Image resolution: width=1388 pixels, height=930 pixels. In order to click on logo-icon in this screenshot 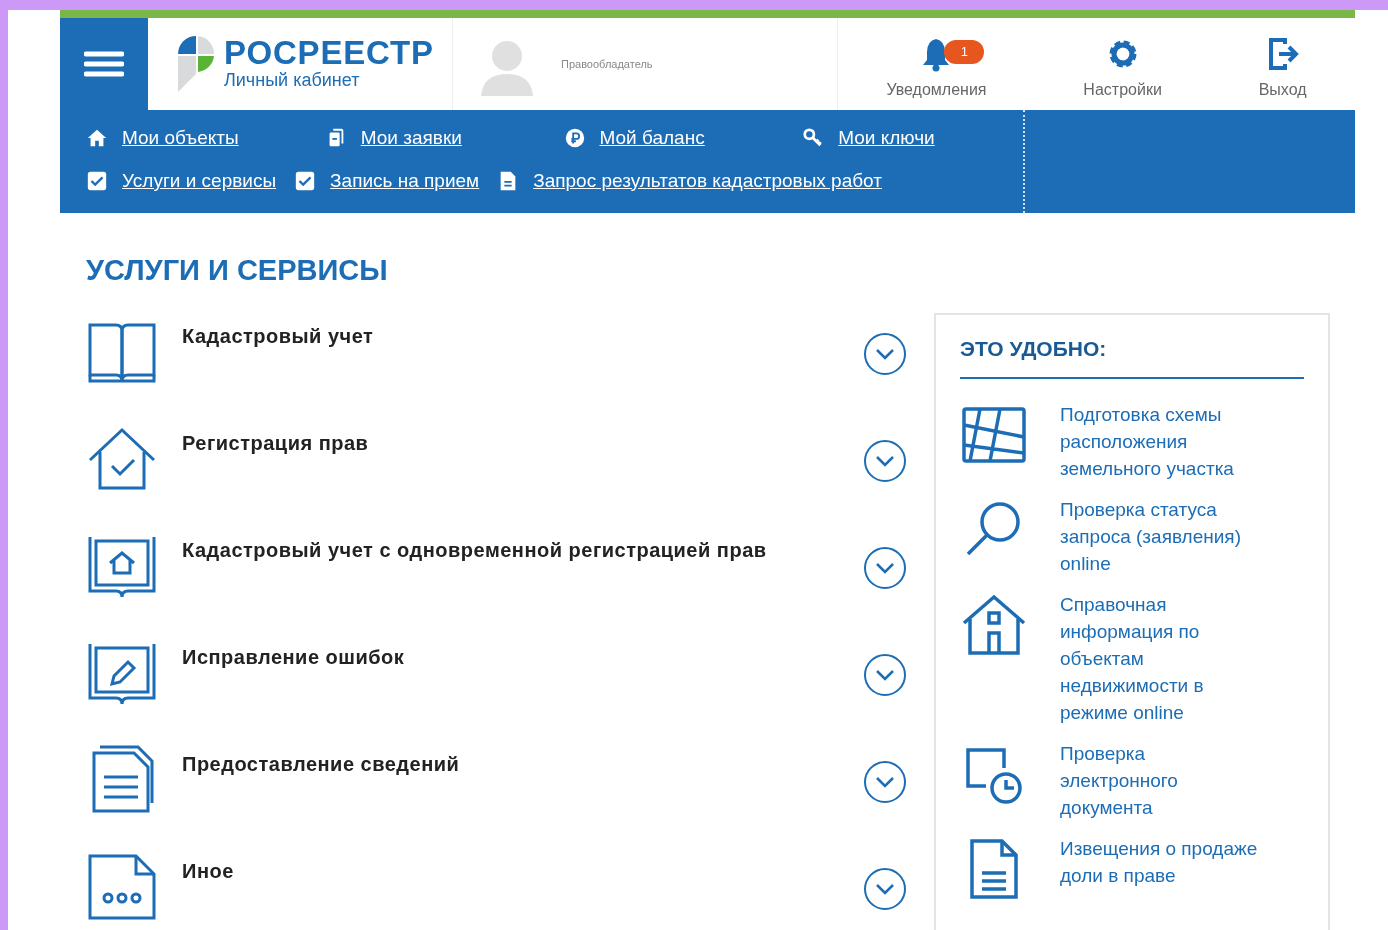, I will do `click(196, 64)`.